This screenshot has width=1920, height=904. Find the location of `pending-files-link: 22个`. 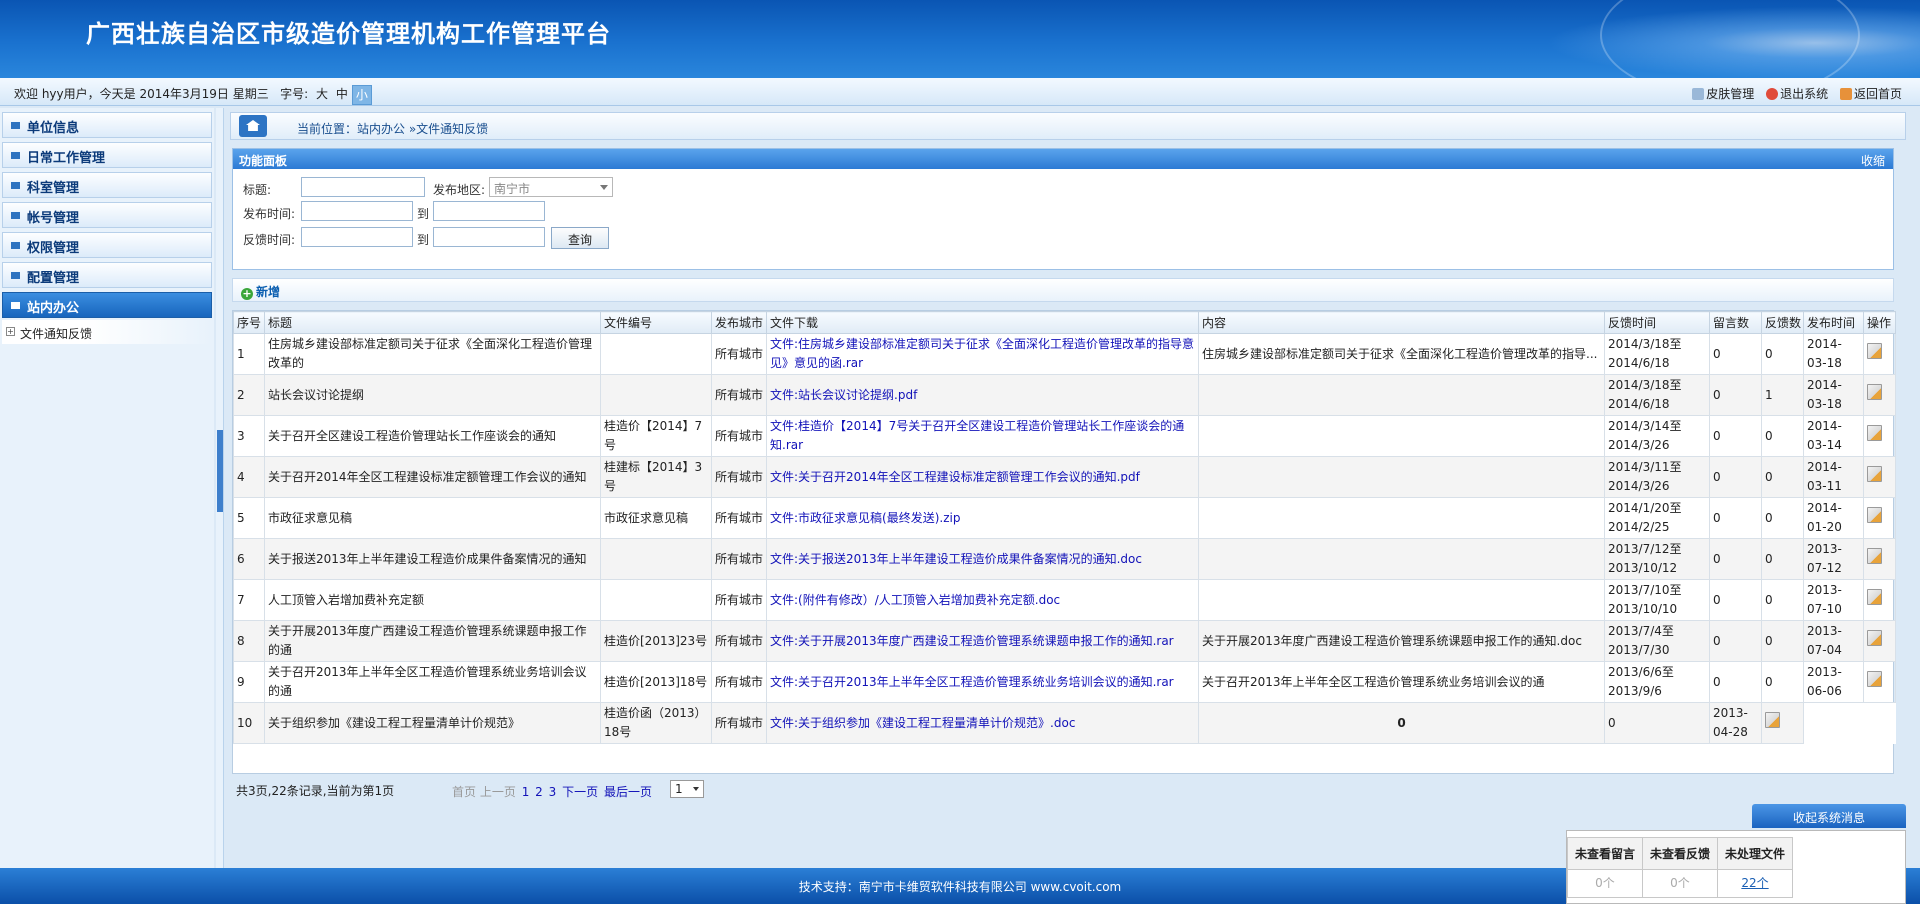

pending-files-link: 22个 is located at coordinates (1754, 883).